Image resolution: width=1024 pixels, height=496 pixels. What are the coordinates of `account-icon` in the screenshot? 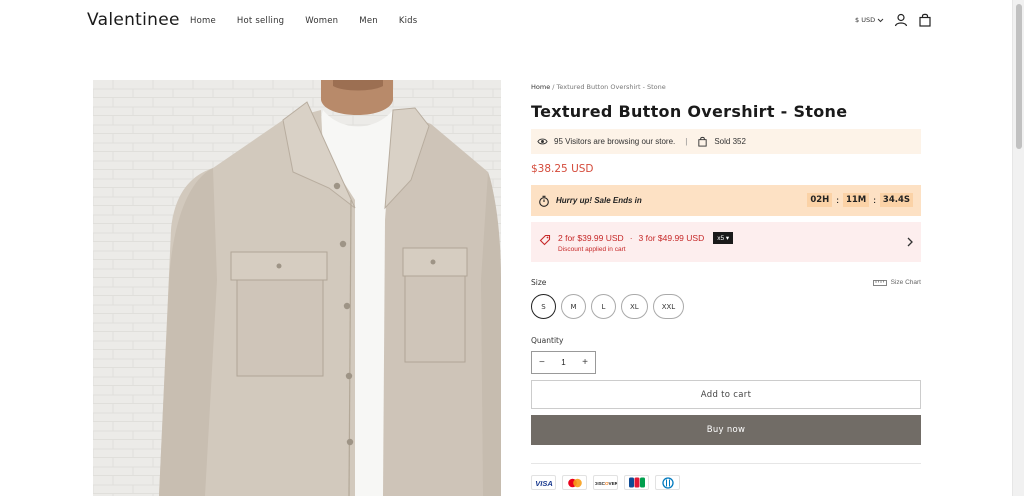 It's located at (901, 20).